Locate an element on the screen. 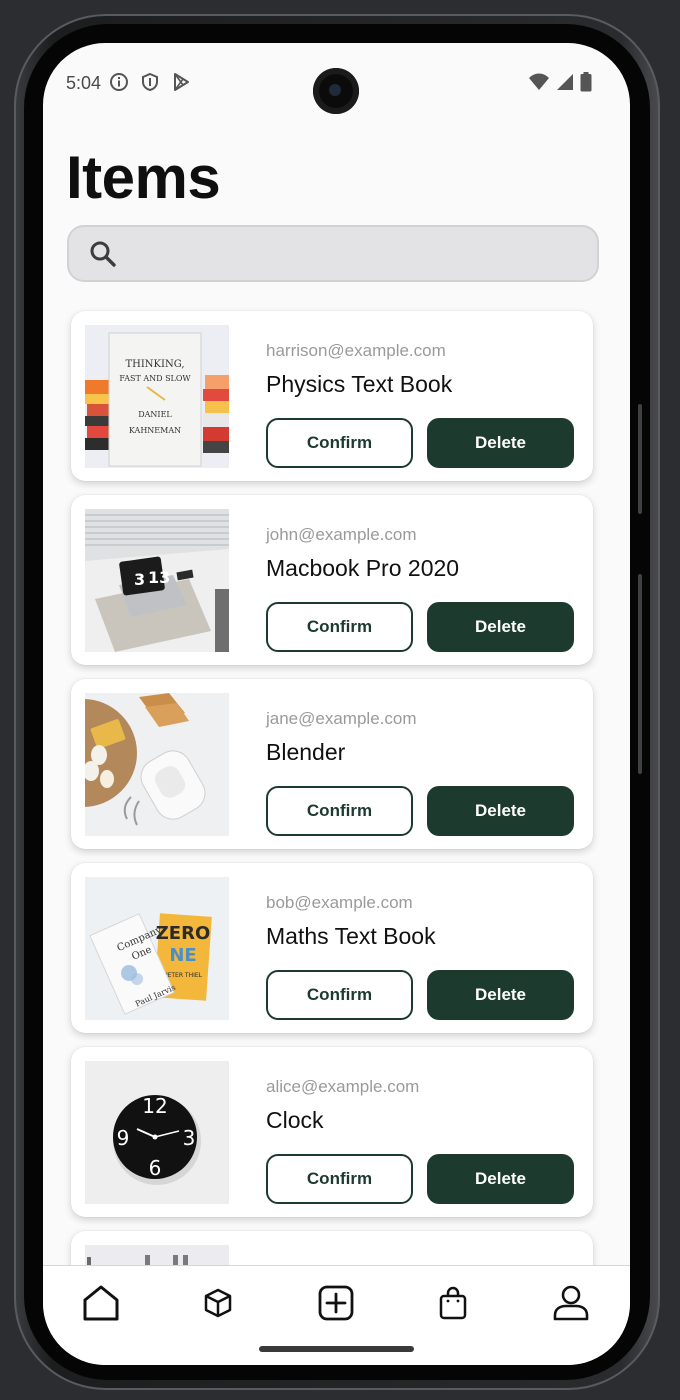 This screenshot has width=680, height=1400. profile-icon is located at coordinates (571, 1305).